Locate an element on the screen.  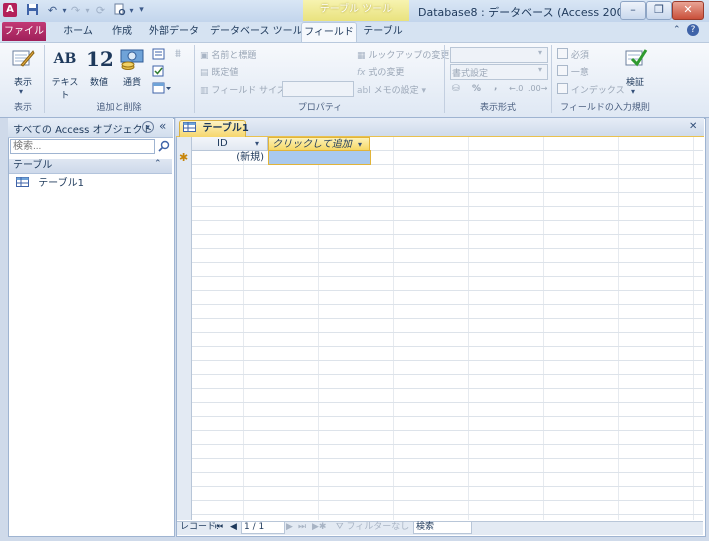
save-icon is located at coordinates (32, 10).